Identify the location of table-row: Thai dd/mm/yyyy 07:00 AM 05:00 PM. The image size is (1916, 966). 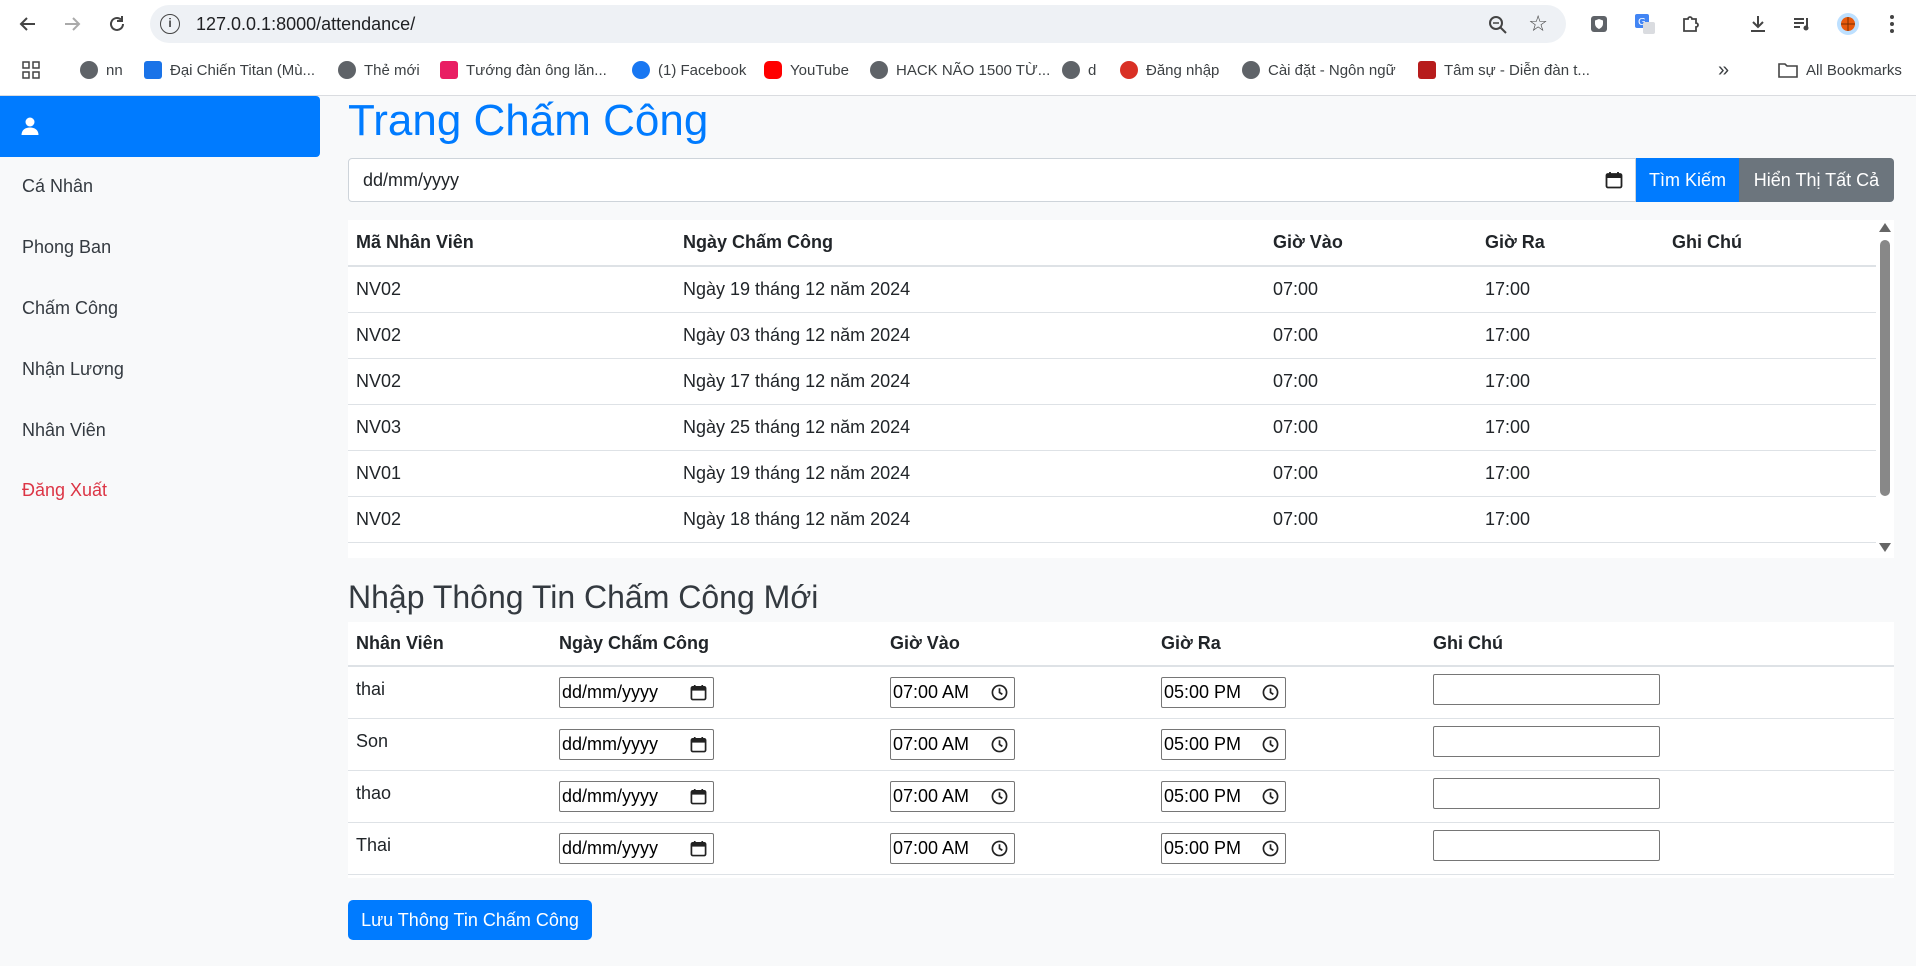
(1121, 848).